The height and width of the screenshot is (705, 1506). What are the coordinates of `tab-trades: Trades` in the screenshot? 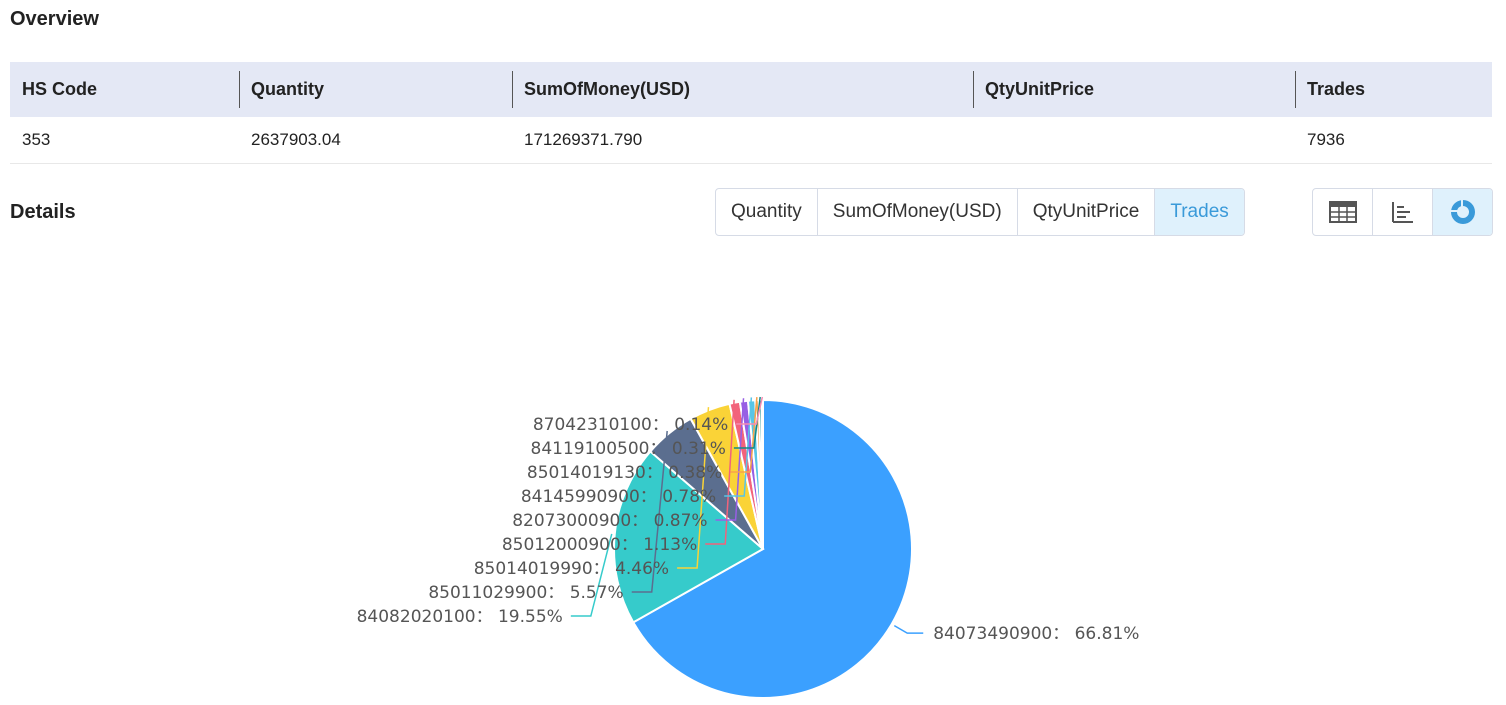 It's located at (1199, 212).